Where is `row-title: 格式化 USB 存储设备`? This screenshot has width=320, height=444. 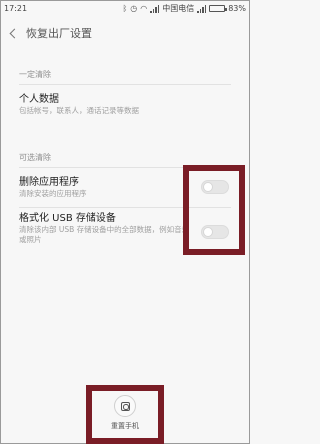 row-title: 格式化 USB 存储设备 is located at coordinates (67, 218).